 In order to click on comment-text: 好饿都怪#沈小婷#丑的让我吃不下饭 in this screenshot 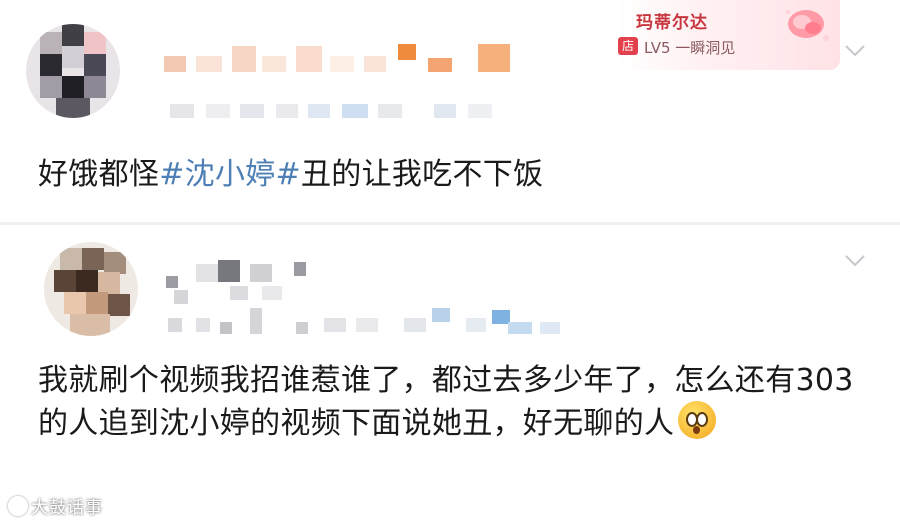, I will do `click(290, 175)`.